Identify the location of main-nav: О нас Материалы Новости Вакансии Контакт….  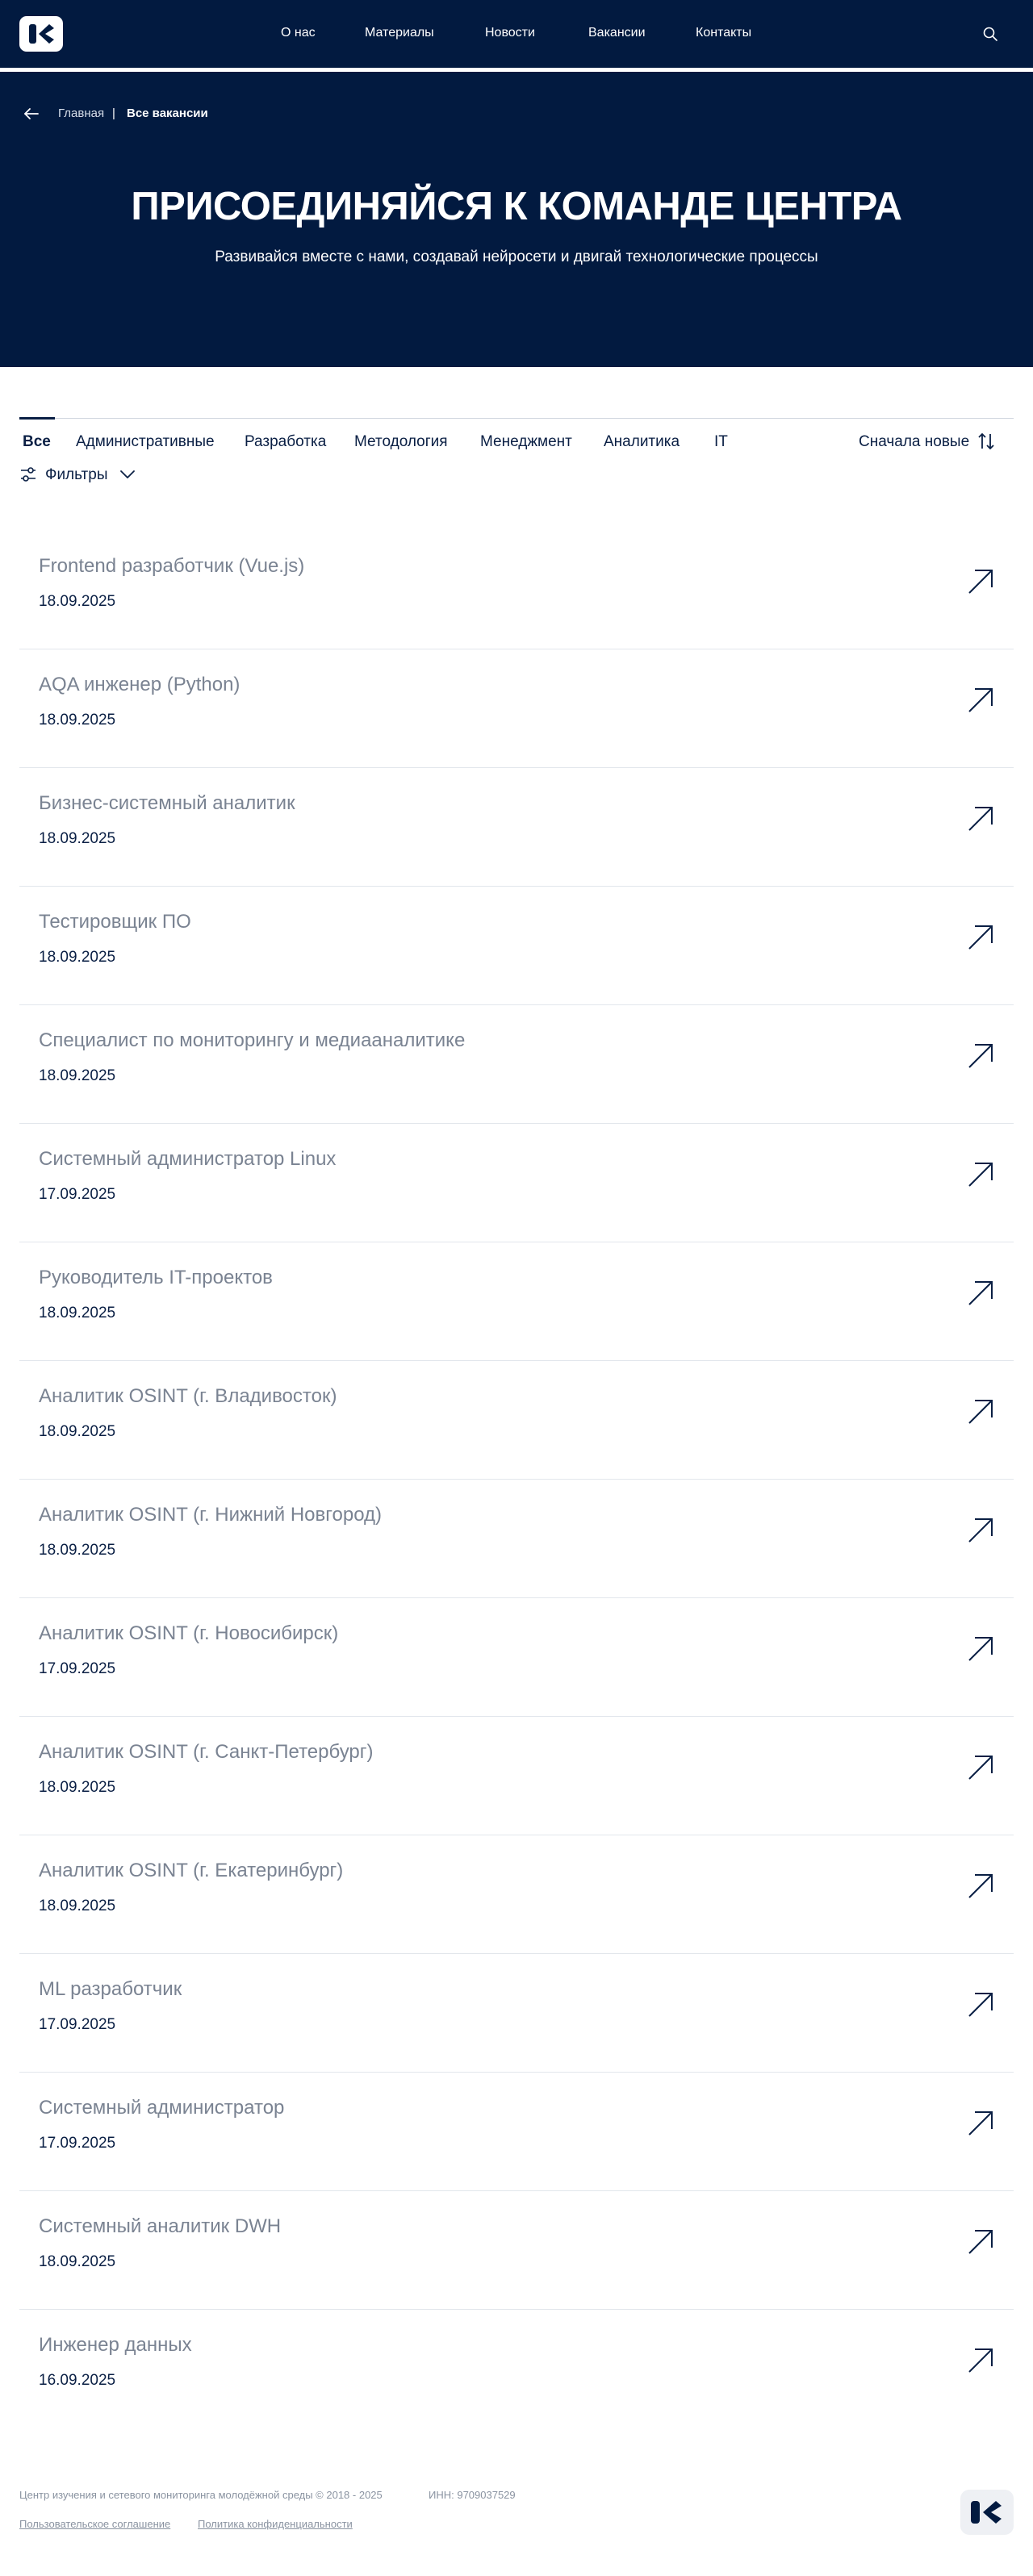
(516, 34).